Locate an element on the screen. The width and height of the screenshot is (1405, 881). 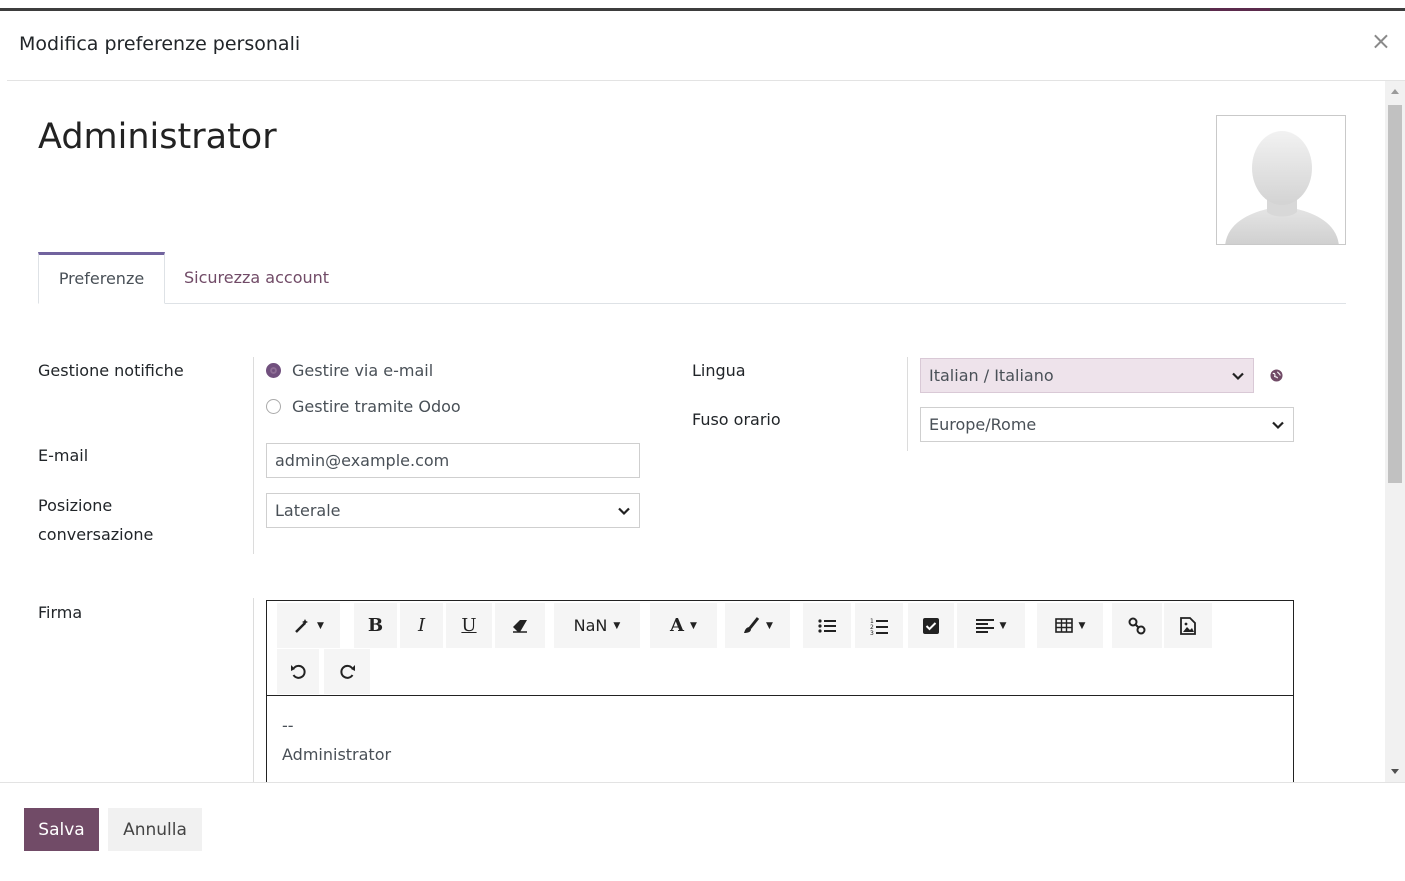
cancel-button: Annulla is located at coordinates (155, 829).